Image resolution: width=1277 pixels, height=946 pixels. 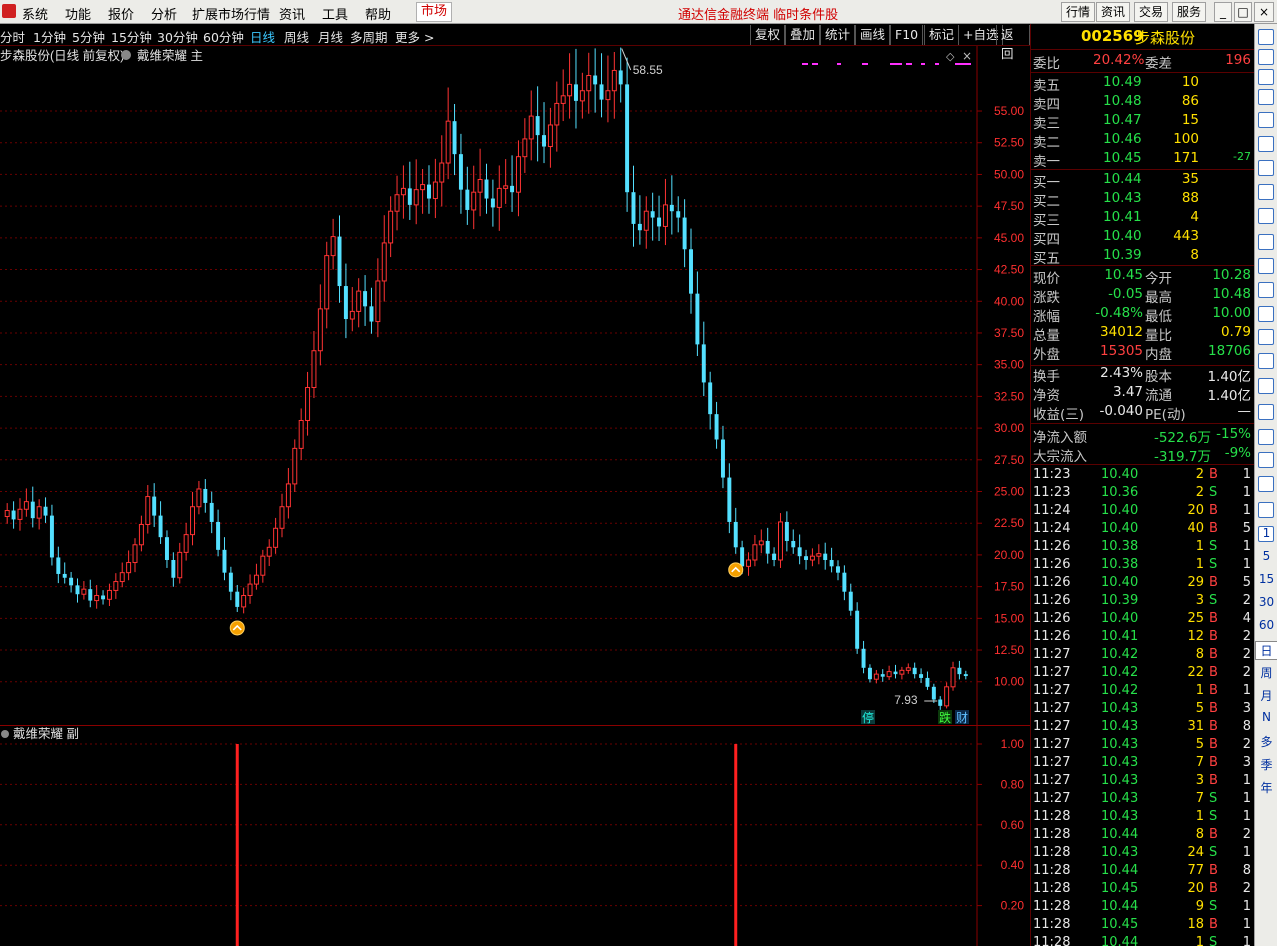 I want to click on up-arrow-icon, so click(x=1266, y=37).